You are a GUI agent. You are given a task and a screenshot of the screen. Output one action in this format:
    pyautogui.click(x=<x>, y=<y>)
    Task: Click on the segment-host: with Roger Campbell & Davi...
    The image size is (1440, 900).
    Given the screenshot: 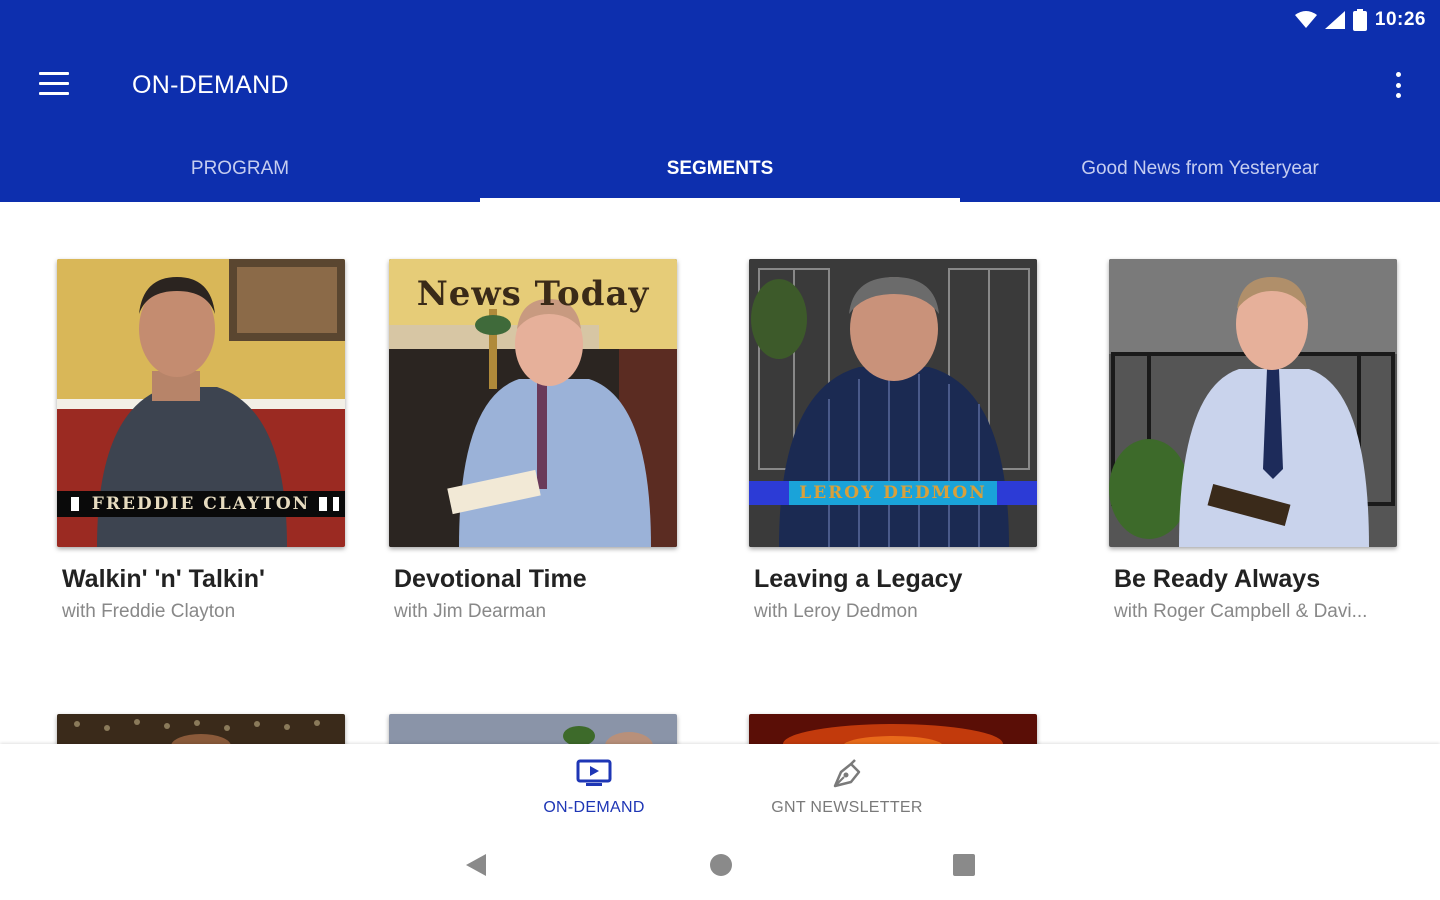 What is the action you would take?
    pyautogui.click(x=1241, y=611)
    